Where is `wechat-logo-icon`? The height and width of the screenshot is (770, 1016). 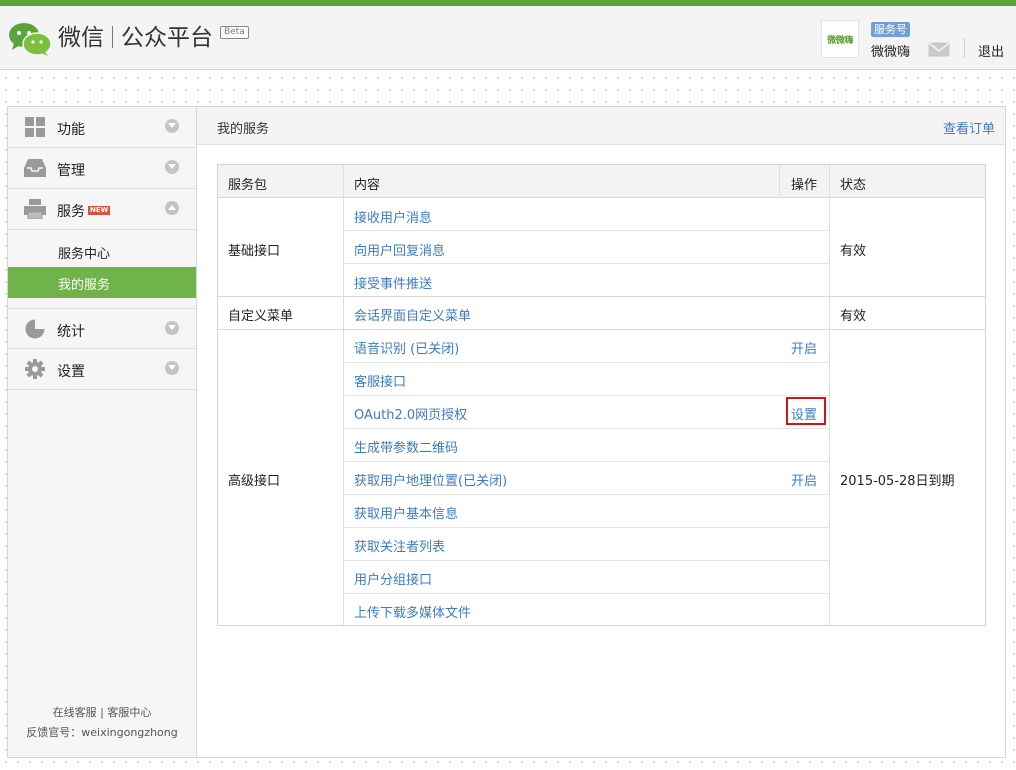 wechat-logo-icon is located at coordinates (30, 39).